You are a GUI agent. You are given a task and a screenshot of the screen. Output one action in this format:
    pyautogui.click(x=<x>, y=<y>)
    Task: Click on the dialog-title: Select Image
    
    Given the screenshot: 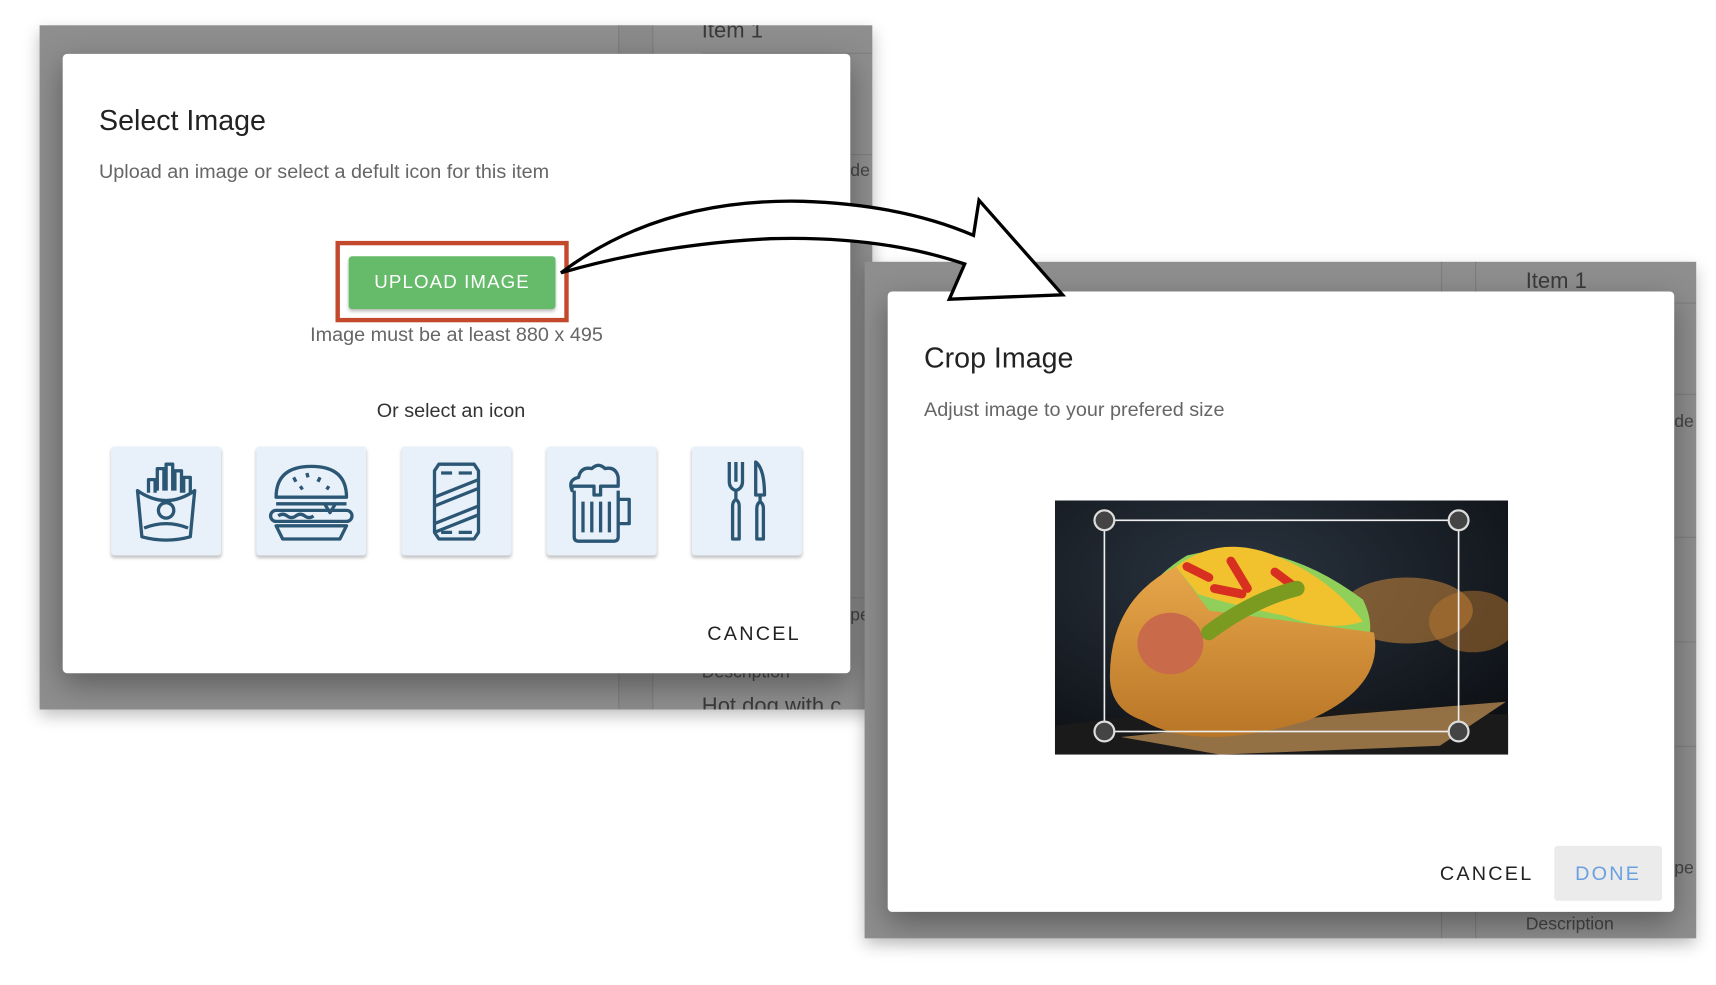 What is the action you would take?
    pyautogui.click(x=182, y=120)
    